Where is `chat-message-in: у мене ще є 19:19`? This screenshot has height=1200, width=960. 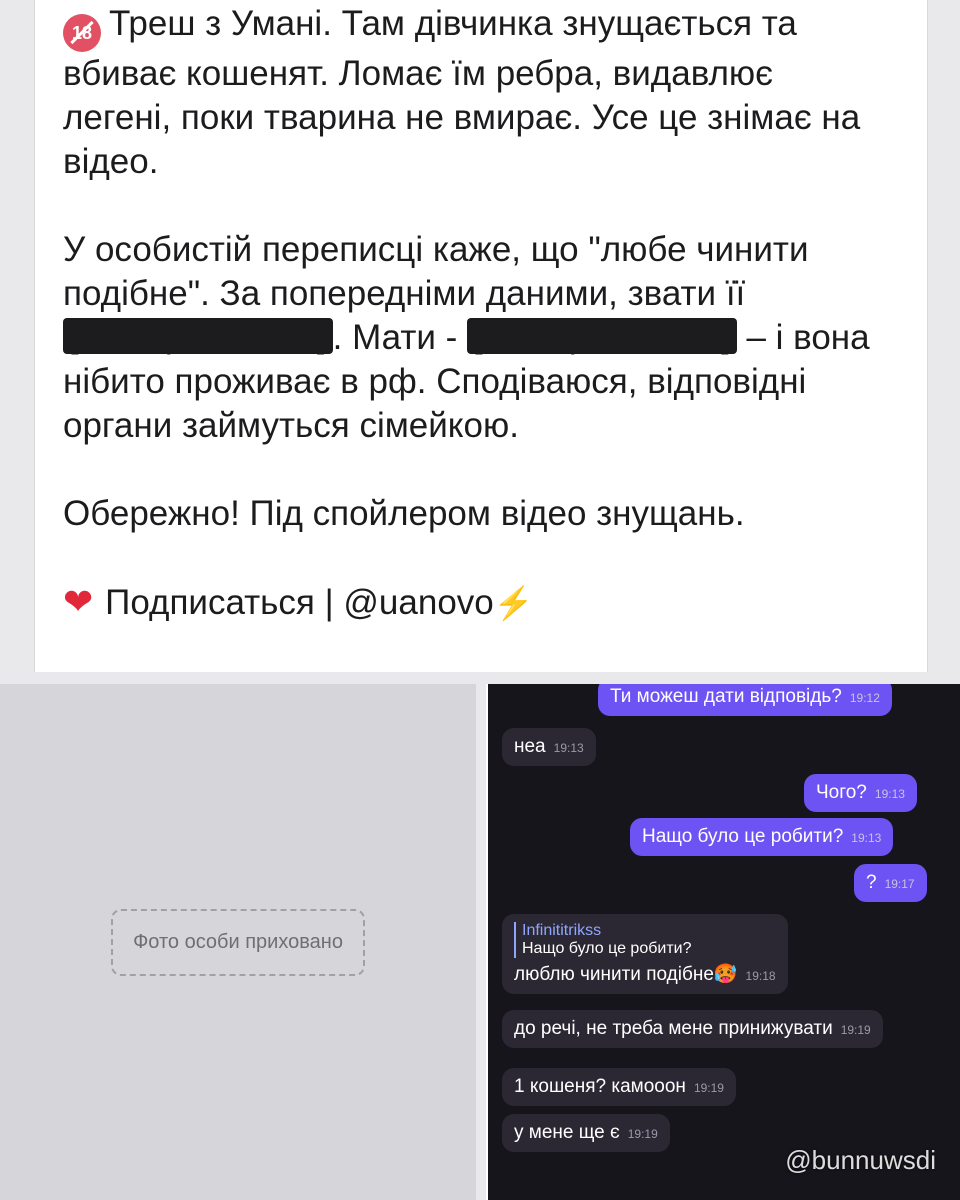
chat-message-in: у мене ще є 19:19 is located at coordinates (586, 1133).